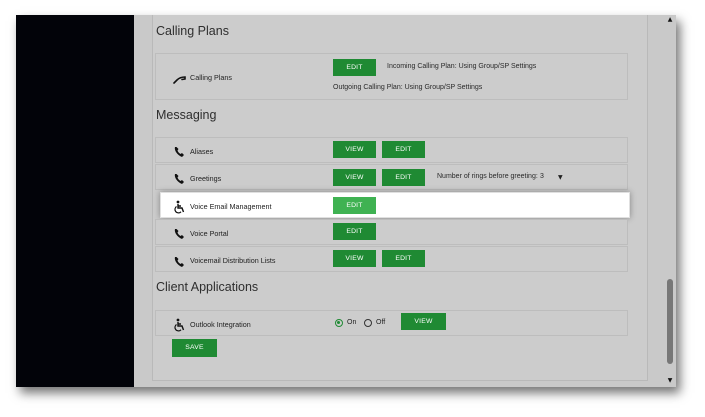 This screenshot has height=417, width=705. I want to click on voice-email-management-edit-button: EDIT, so click(354, 205).